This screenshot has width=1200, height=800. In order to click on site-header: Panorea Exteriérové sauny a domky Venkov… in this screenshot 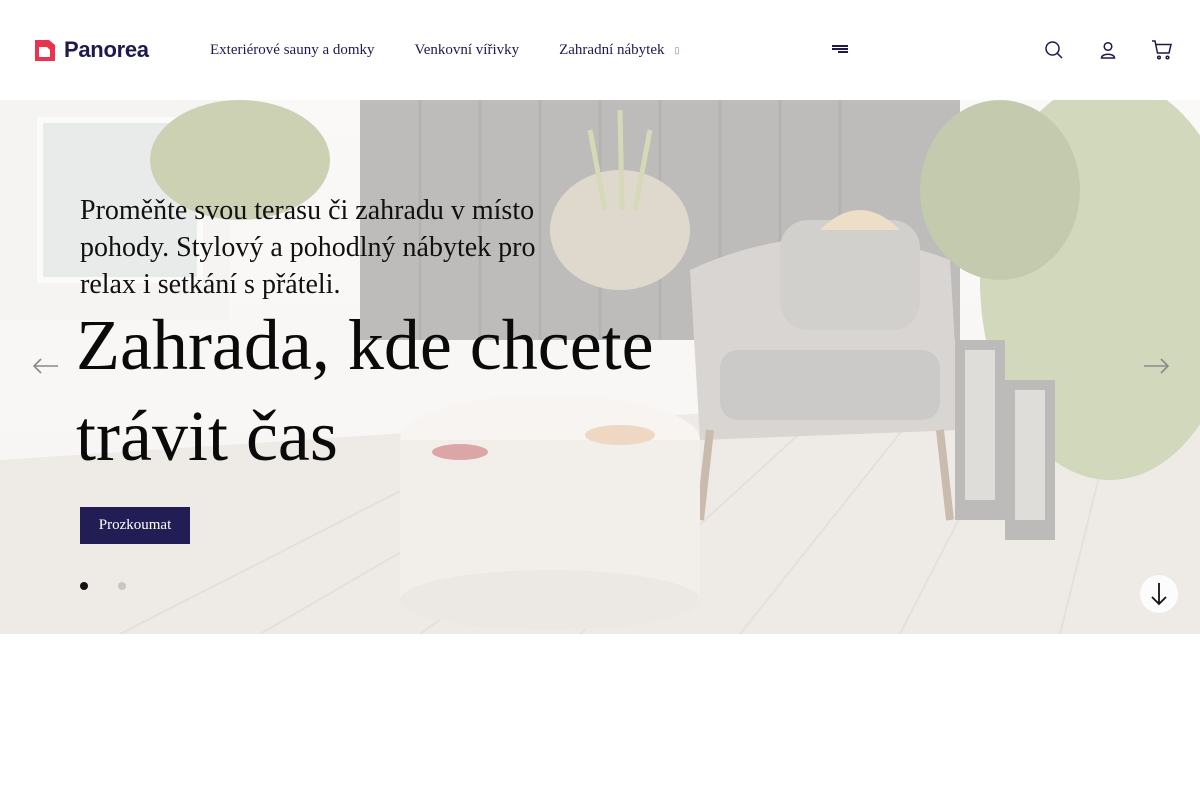, I will do `click(600, 50)`.